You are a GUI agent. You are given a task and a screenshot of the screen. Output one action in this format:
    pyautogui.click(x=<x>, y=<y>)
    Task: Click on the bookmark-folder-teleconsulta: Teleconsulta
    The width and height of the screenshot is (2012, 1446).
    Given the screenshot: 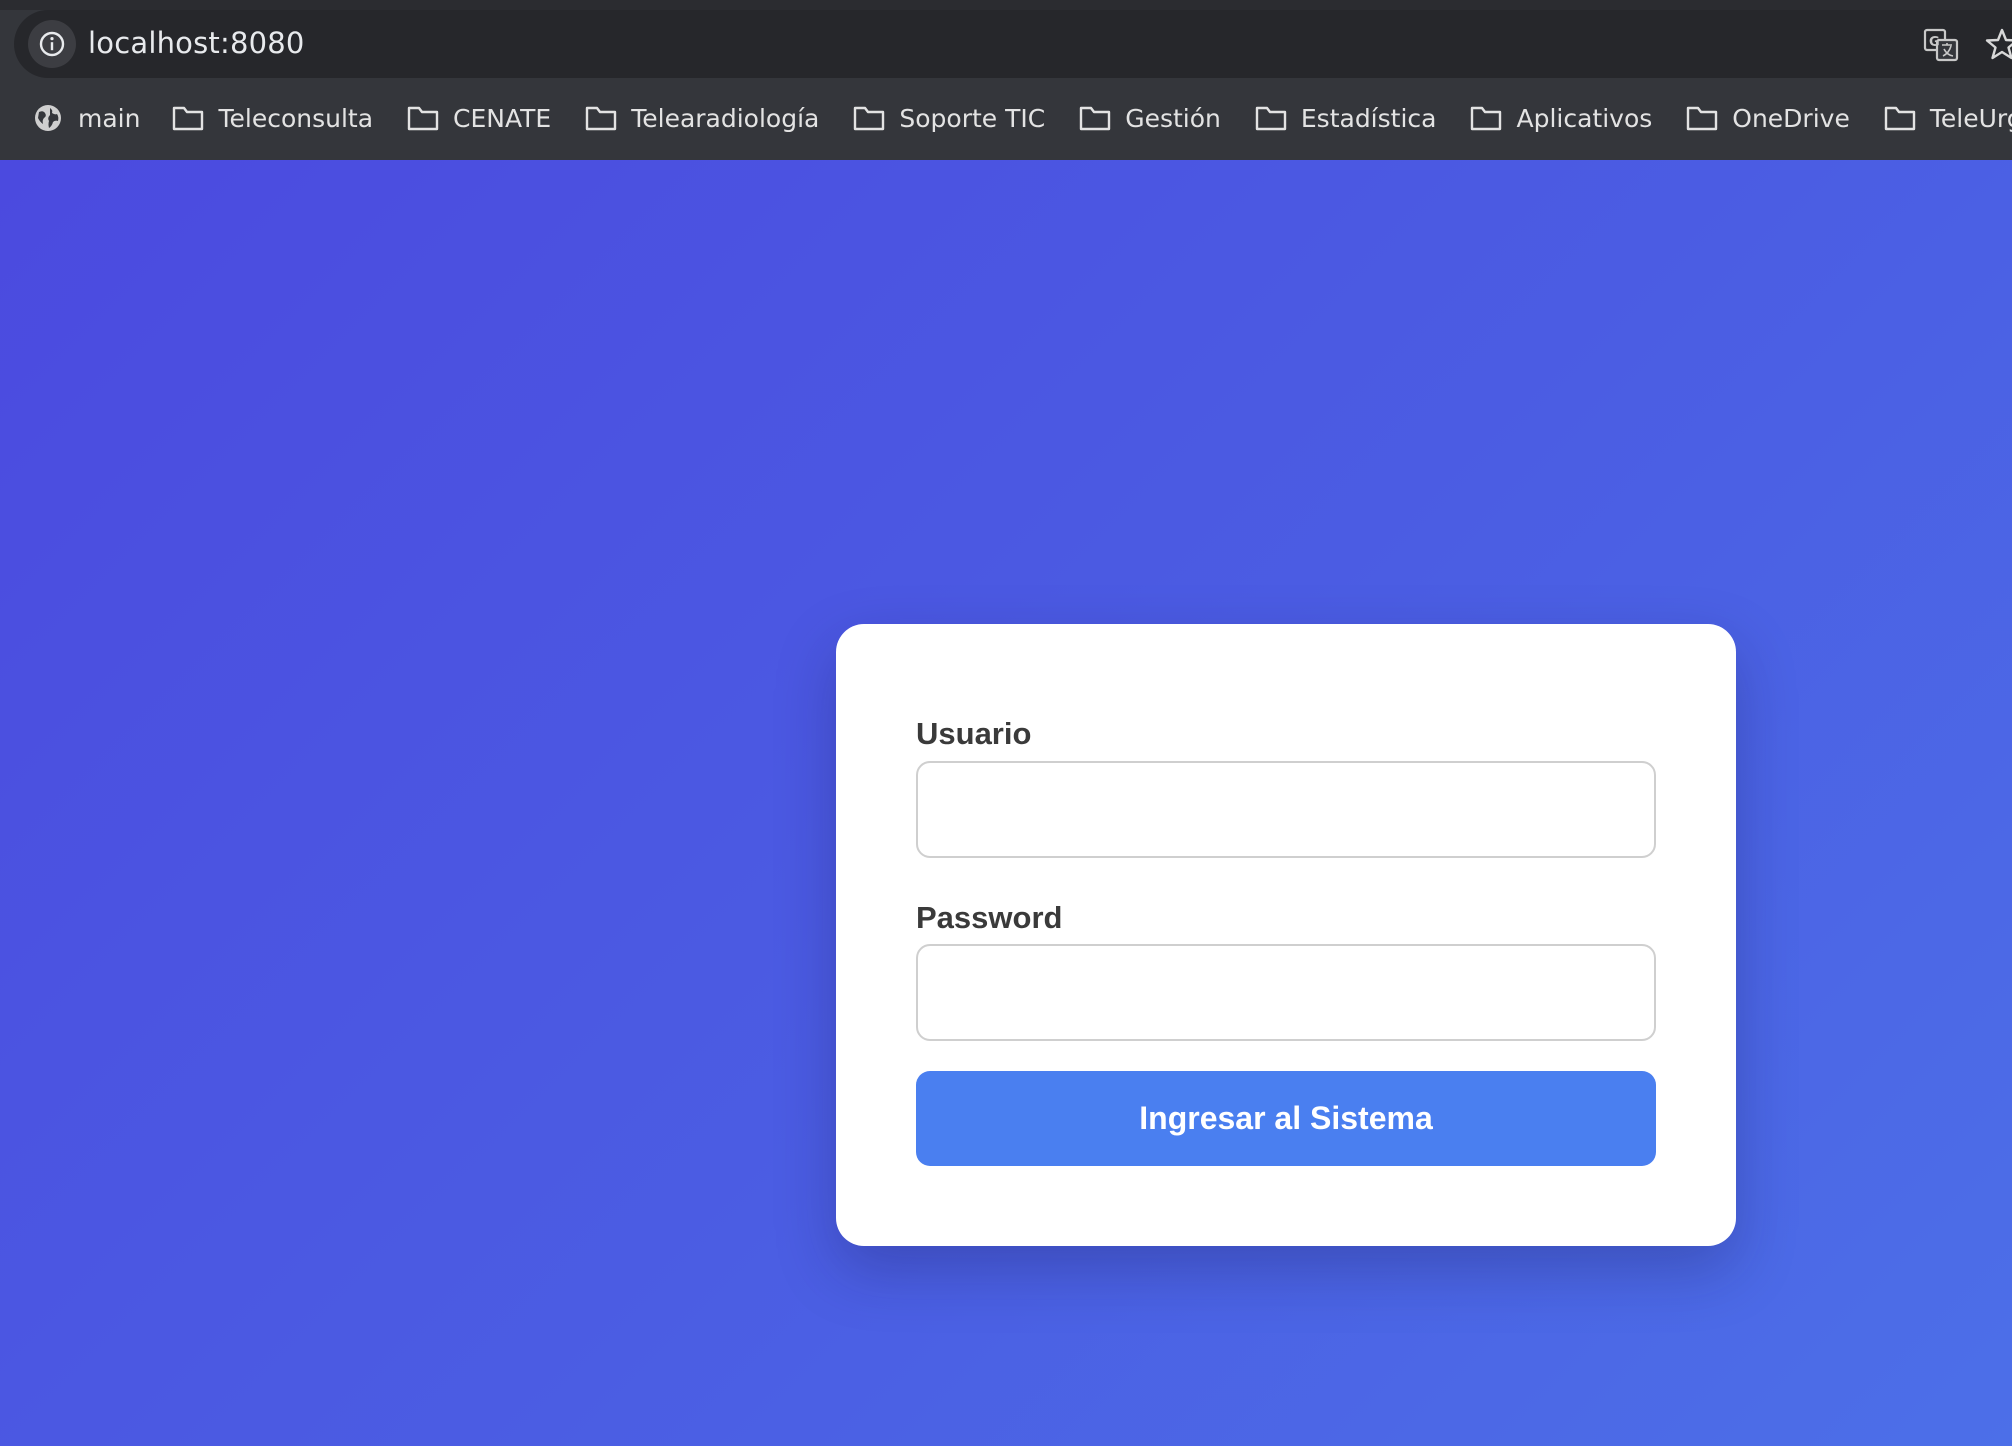 What is the action you would take?
    pyautogui.click(x=272, y=118)
    